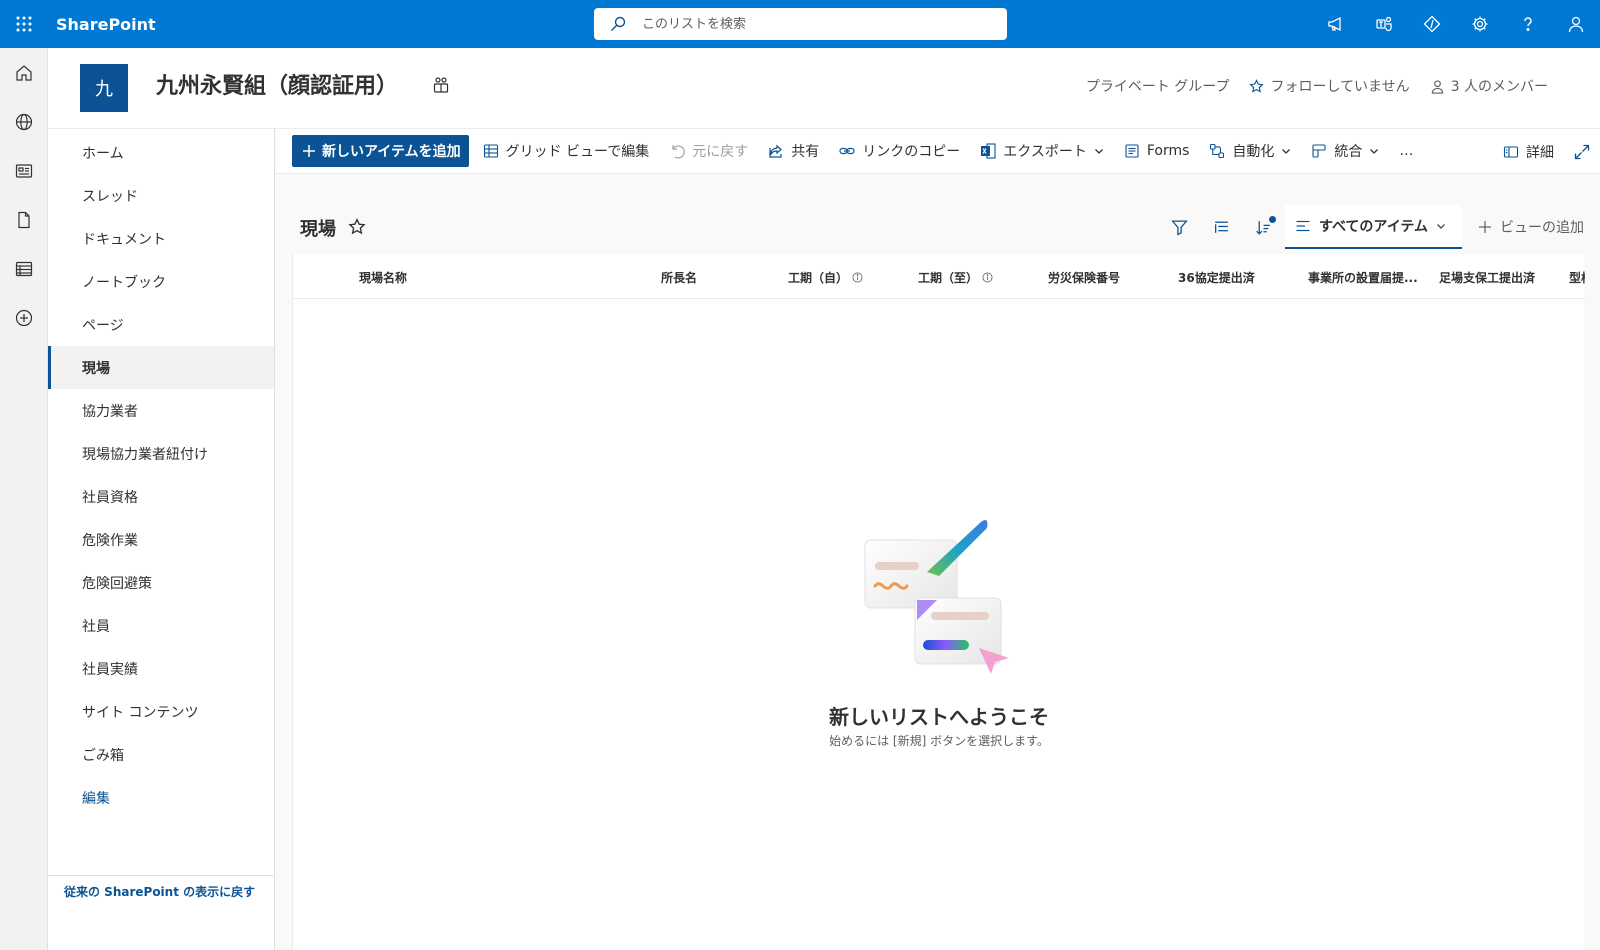 The height and width of the screenshot is (950, 1600). Describe the element at coordinates (161, 195) in the screenshot. I see `nav-item-threads: スレッド` at that location.